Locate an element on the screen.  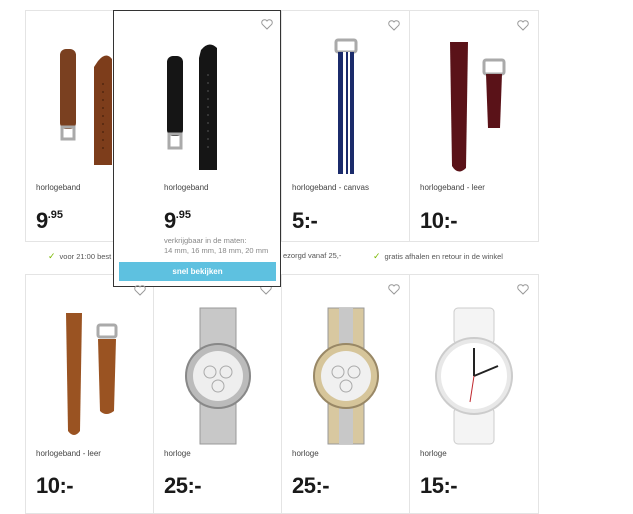
usp-label: gratis afhalen en retour in de winkel is located at coordinates (443, 256).